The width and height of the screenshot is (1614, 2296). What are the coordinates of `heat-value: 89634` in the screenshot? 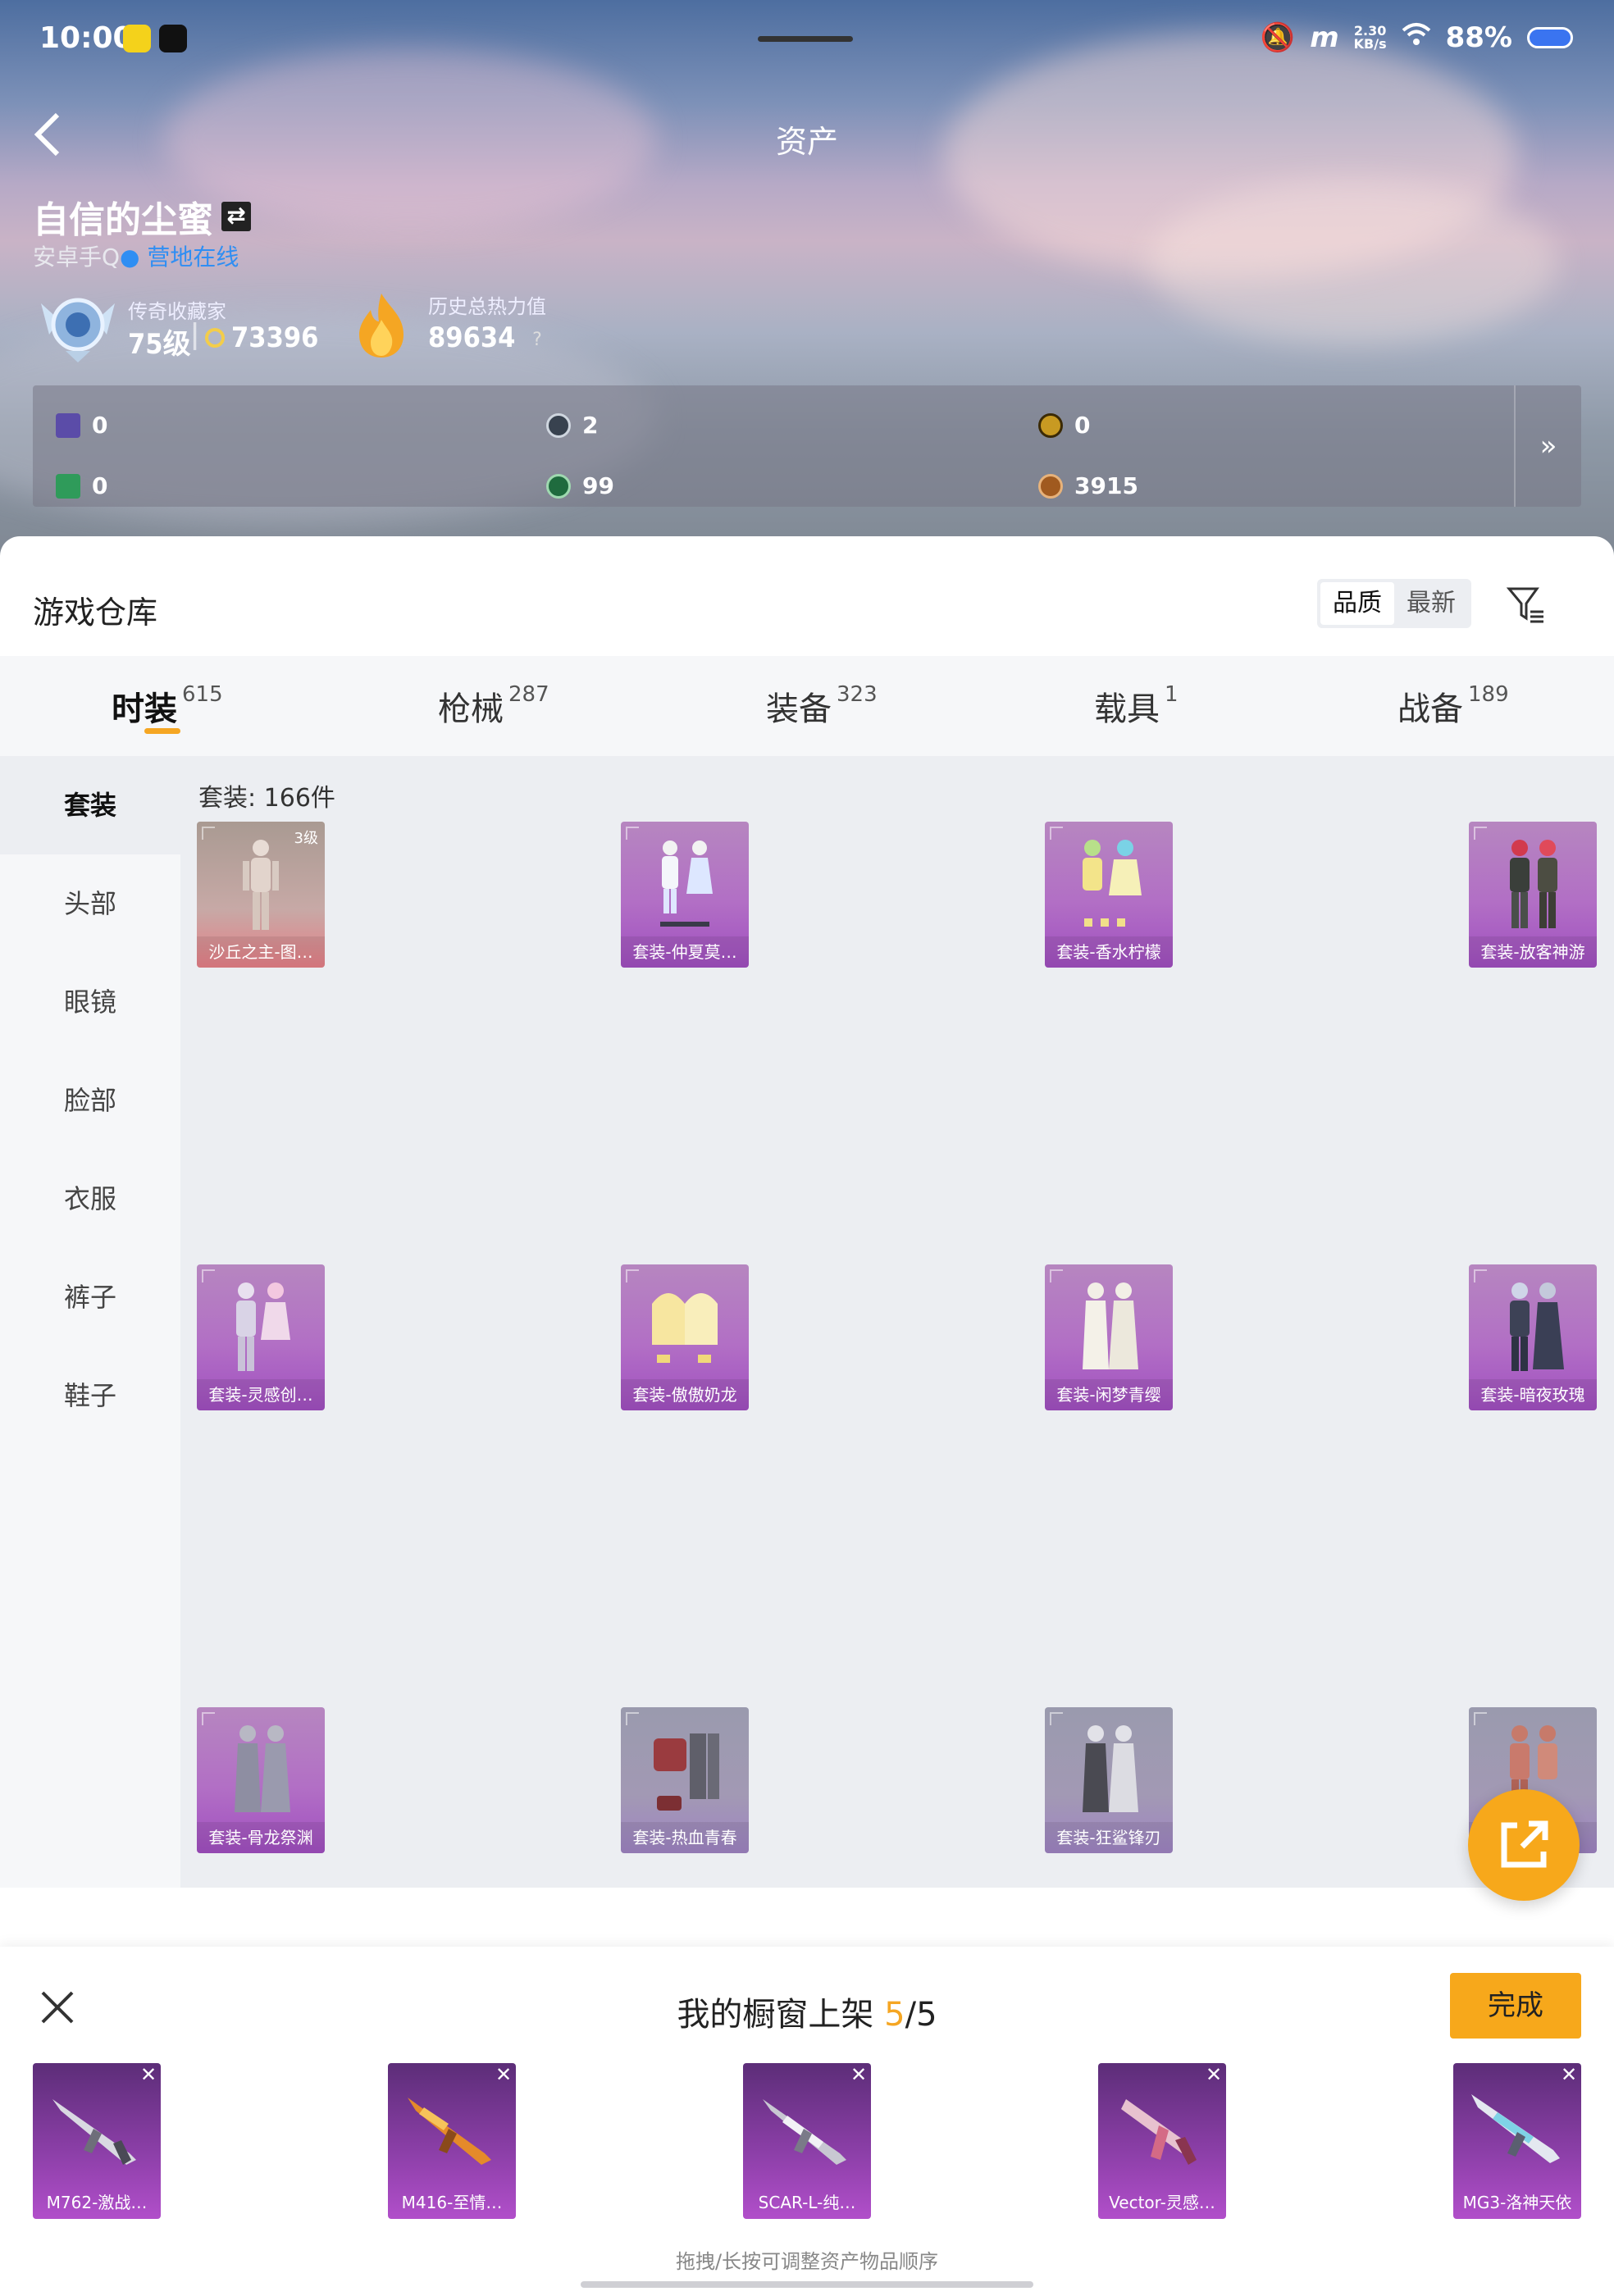 It's located at (472, 337).